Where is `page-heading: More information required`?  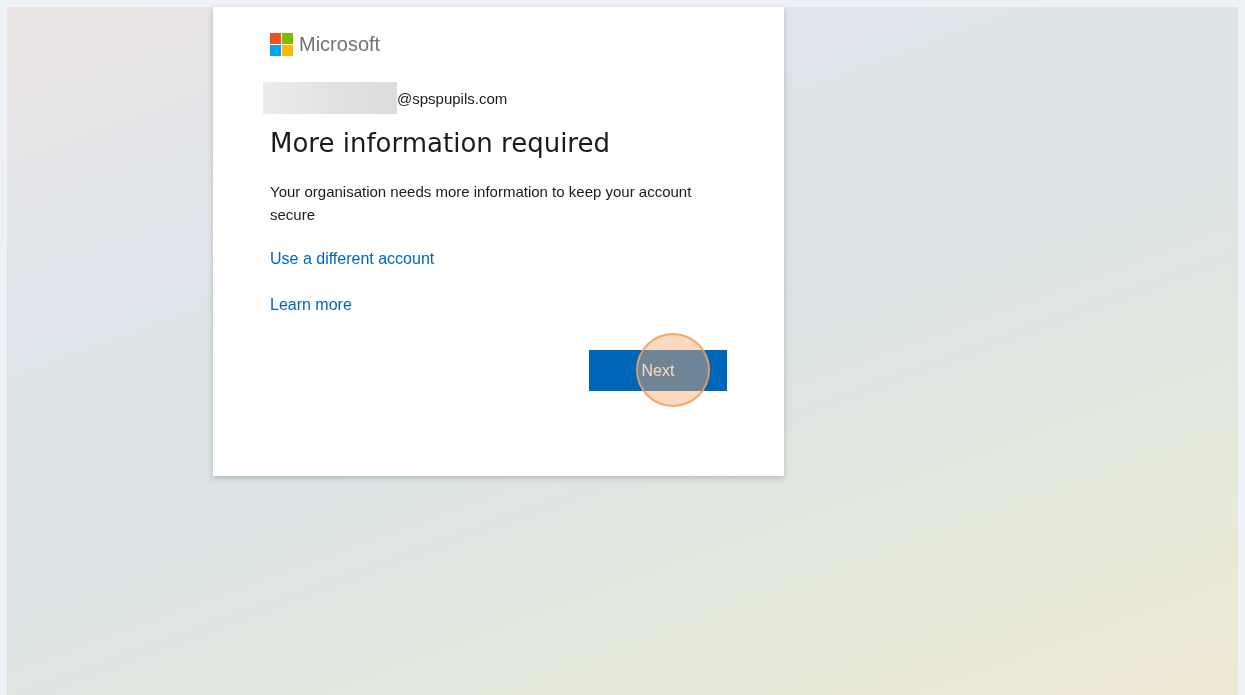
page-heading: More information required is located at coordinates (440, 143).